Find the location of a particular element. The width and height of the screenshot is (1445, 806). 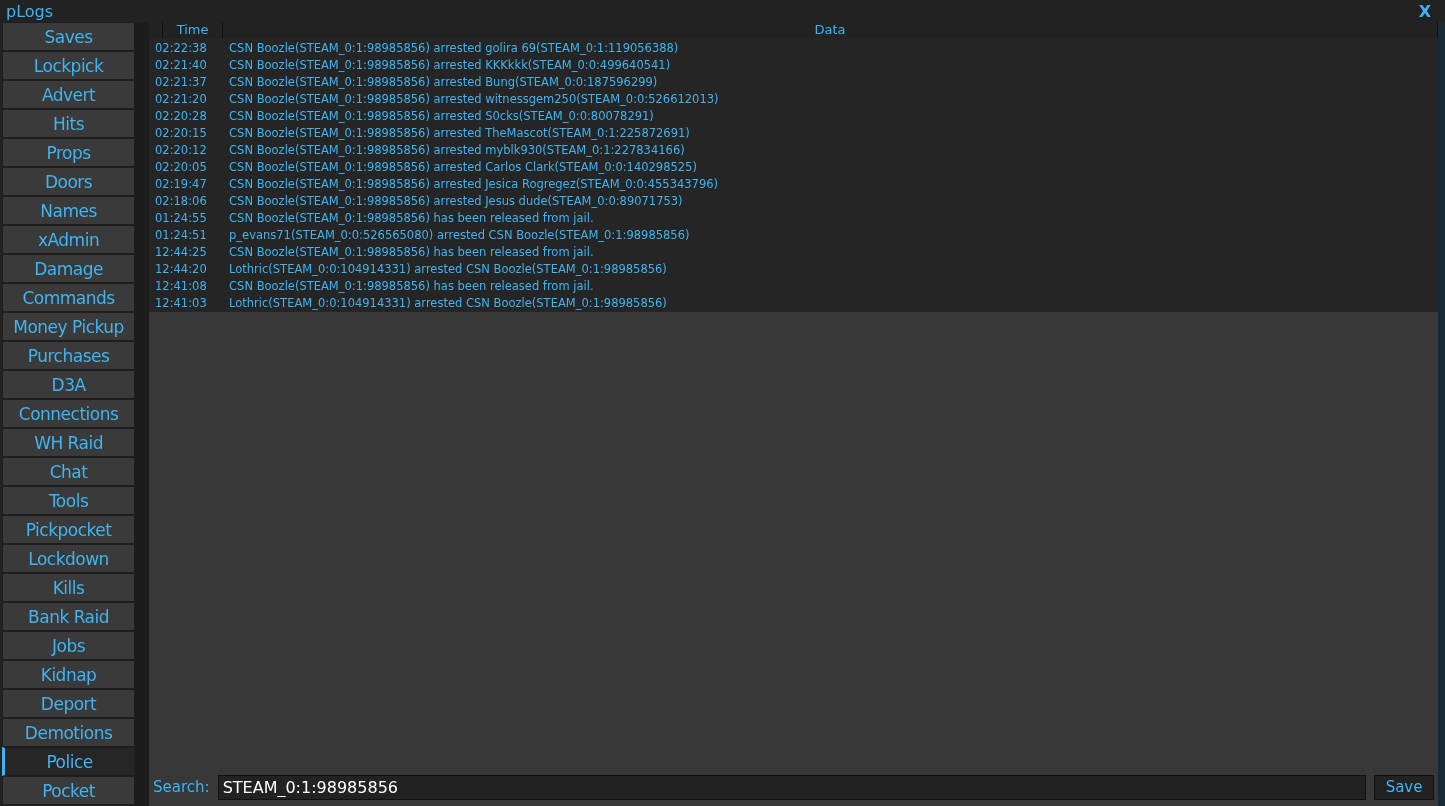

sidebar-item: Chat is located at coordinates (69, 471).